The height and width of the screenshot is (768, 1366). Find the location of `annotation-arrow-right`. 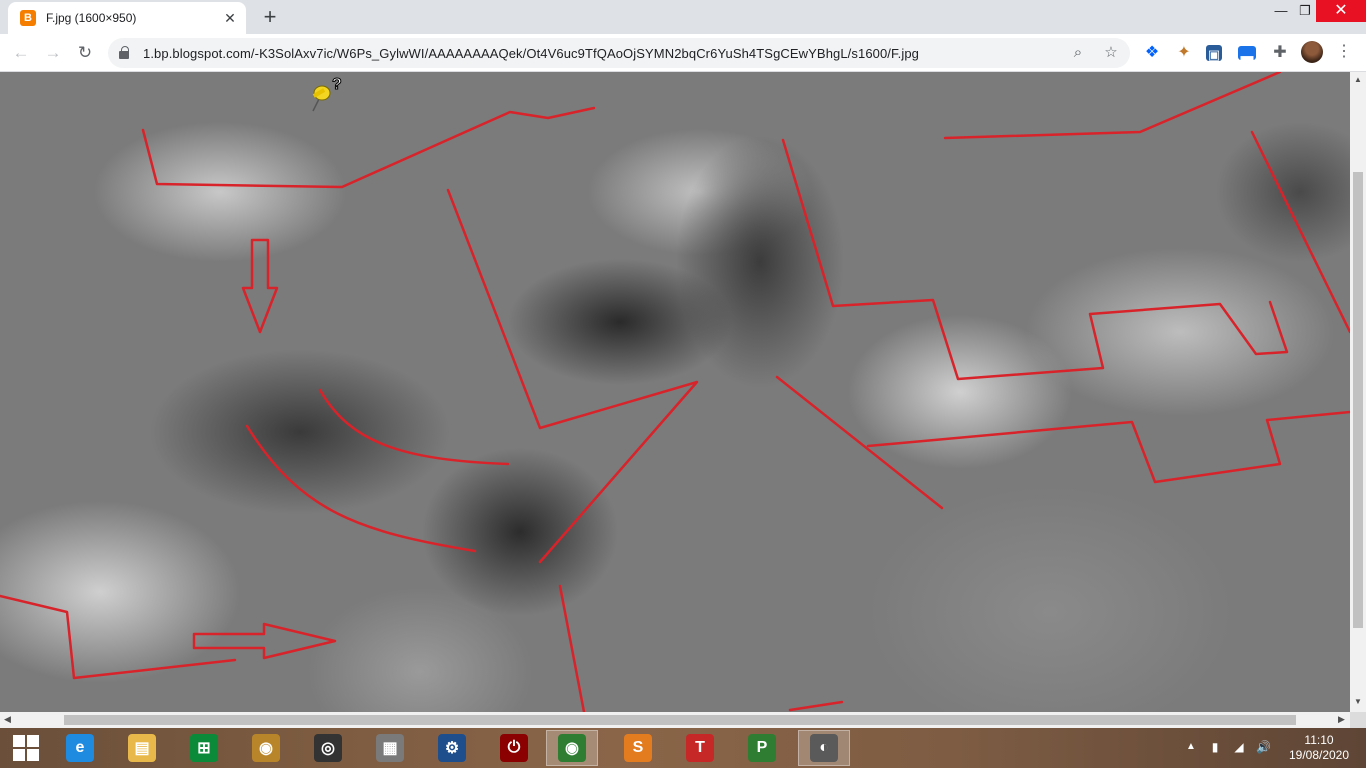

annotation-arrow-right is located at coordinates (264, 641).